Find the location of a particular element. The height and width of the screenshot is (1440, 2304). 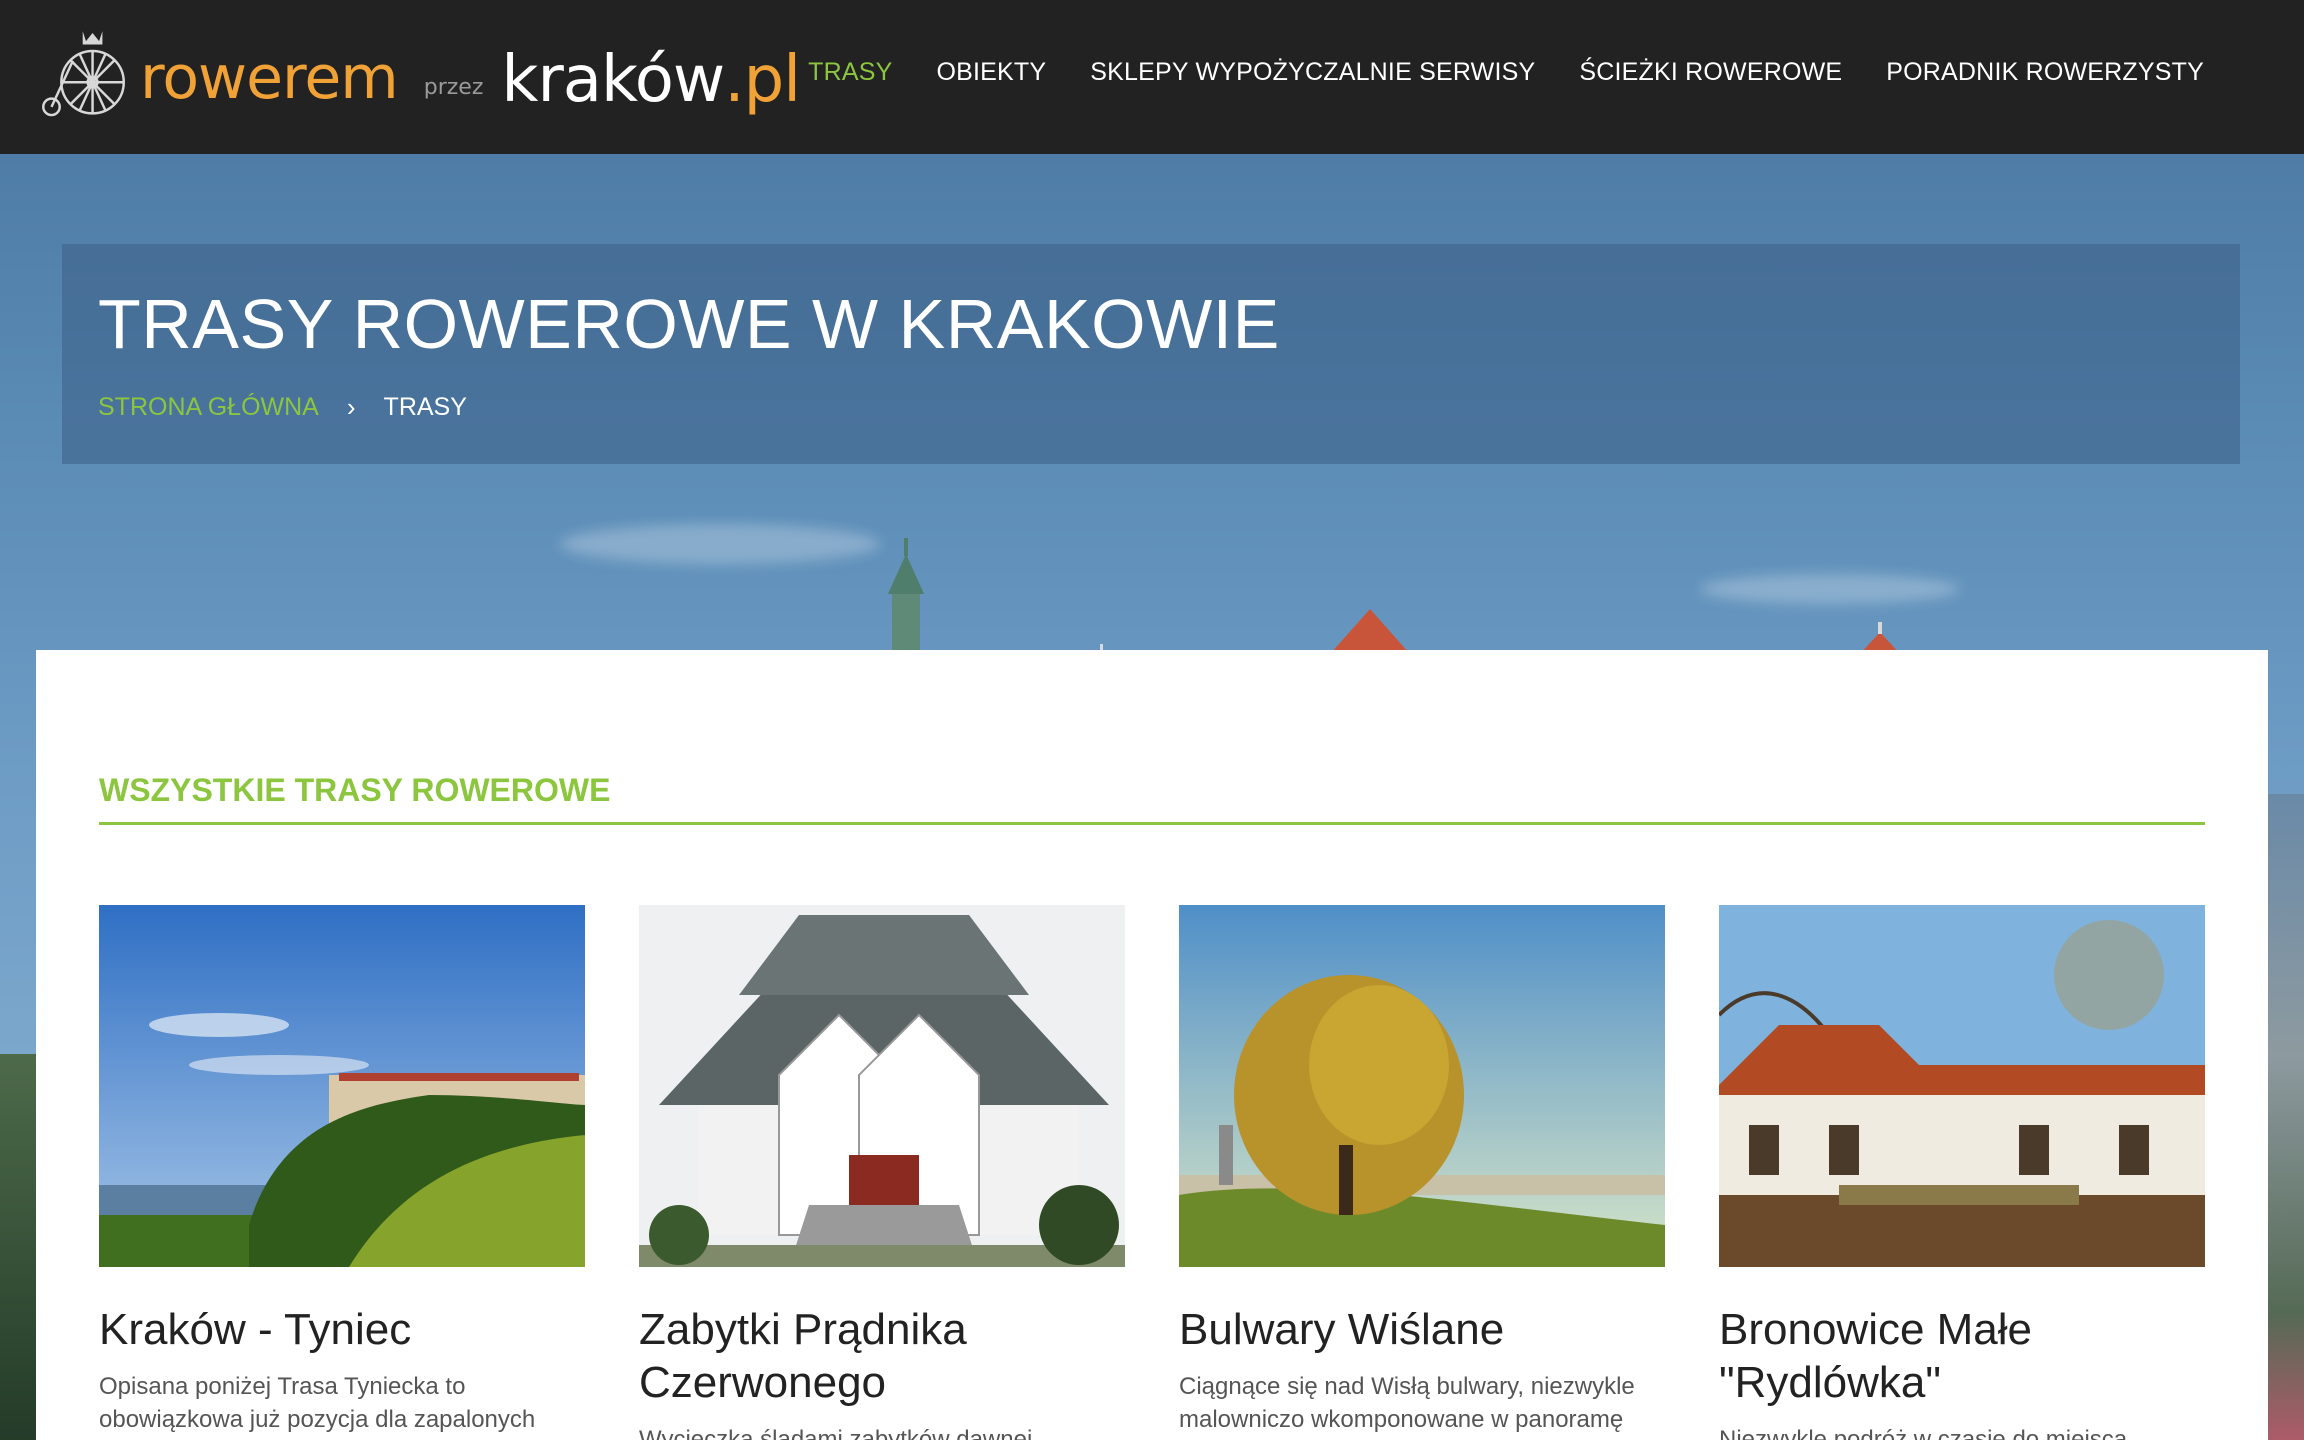

page-title: TRASY ROWEROWE W KRAKOWIE is located at coordinates (689, 324).